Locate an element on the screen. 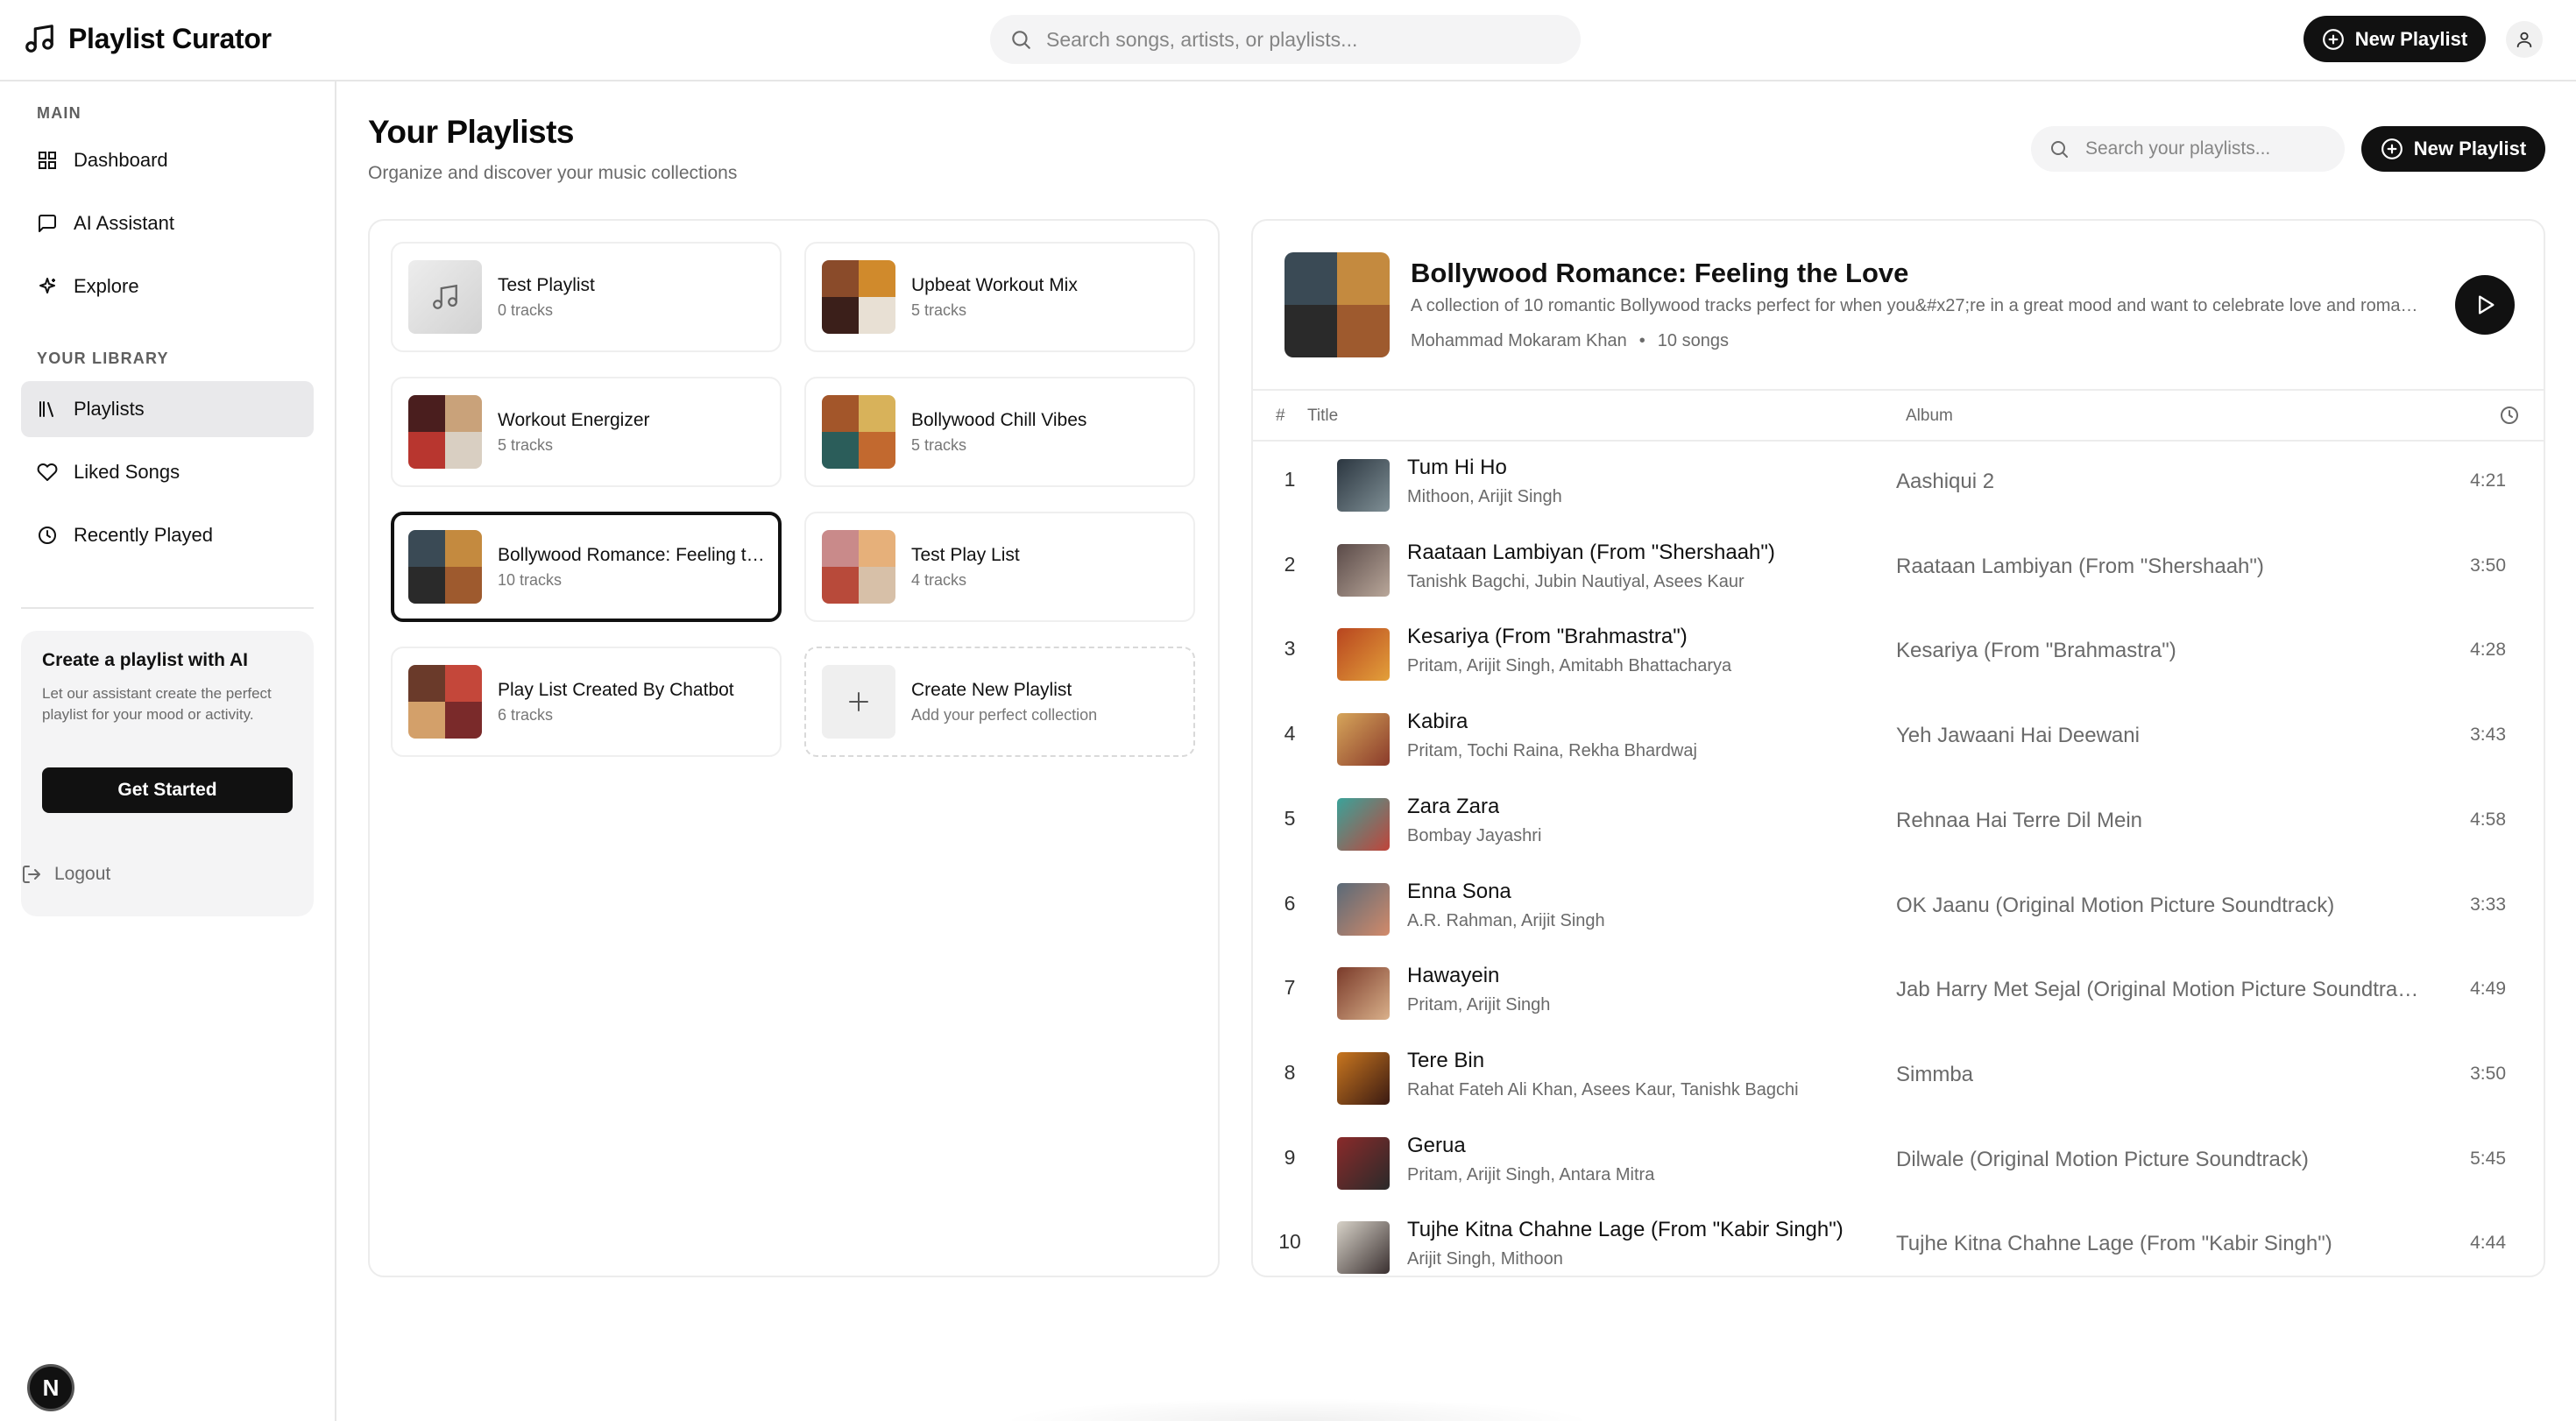 Image resolution: width=2576 pixels, height=1421 pixels. sidebar-section-library: YOUR LIBRARY is located at coordinates (103, 358).